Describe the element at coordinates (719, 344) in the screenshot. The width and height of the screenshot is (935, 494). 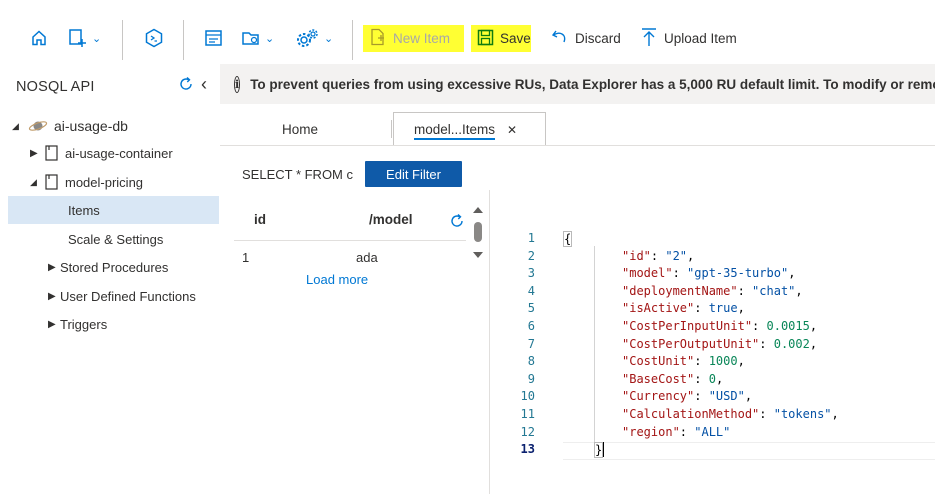
I see `code-line: "CostPerOutputUnit": 0.002,` at that location.